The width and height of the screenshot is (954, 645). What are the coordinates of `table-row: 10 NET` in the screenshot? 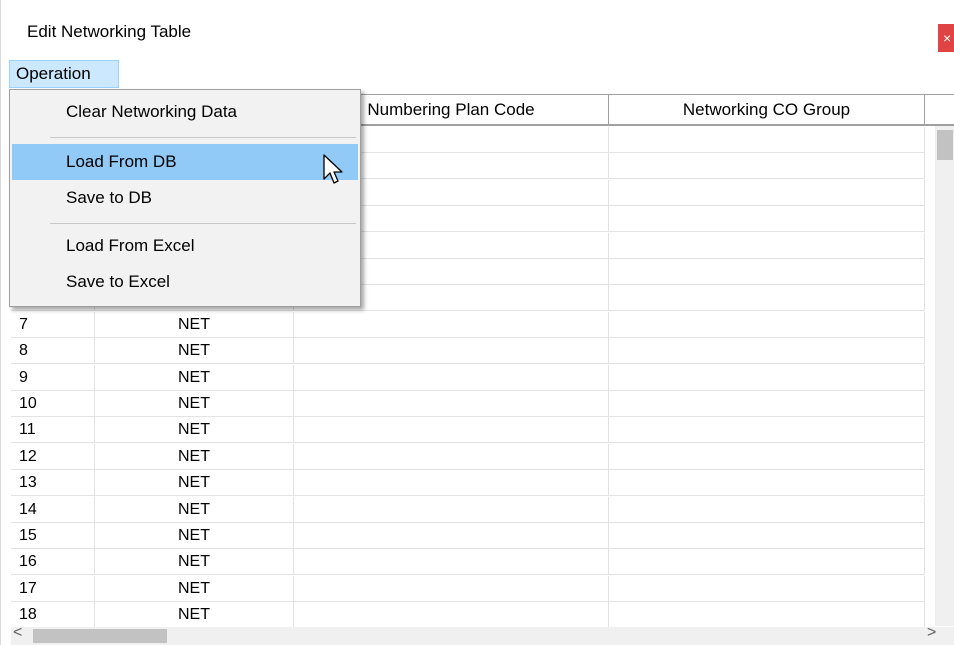 It's located at (468, 404).